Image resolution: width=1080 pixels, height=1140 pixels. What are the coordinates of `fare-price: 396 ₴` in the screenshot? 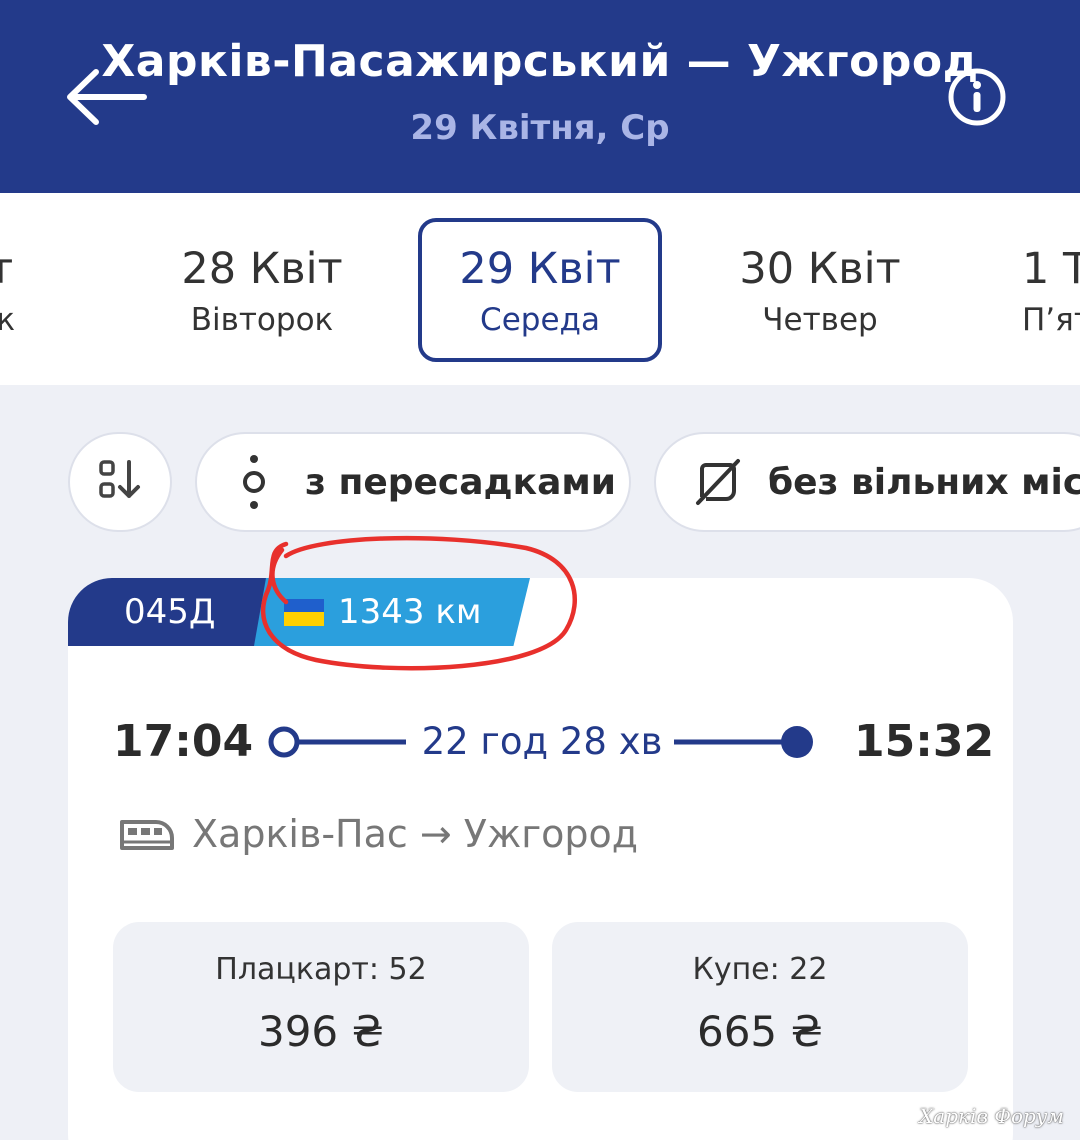 It's located at (321, 1031).